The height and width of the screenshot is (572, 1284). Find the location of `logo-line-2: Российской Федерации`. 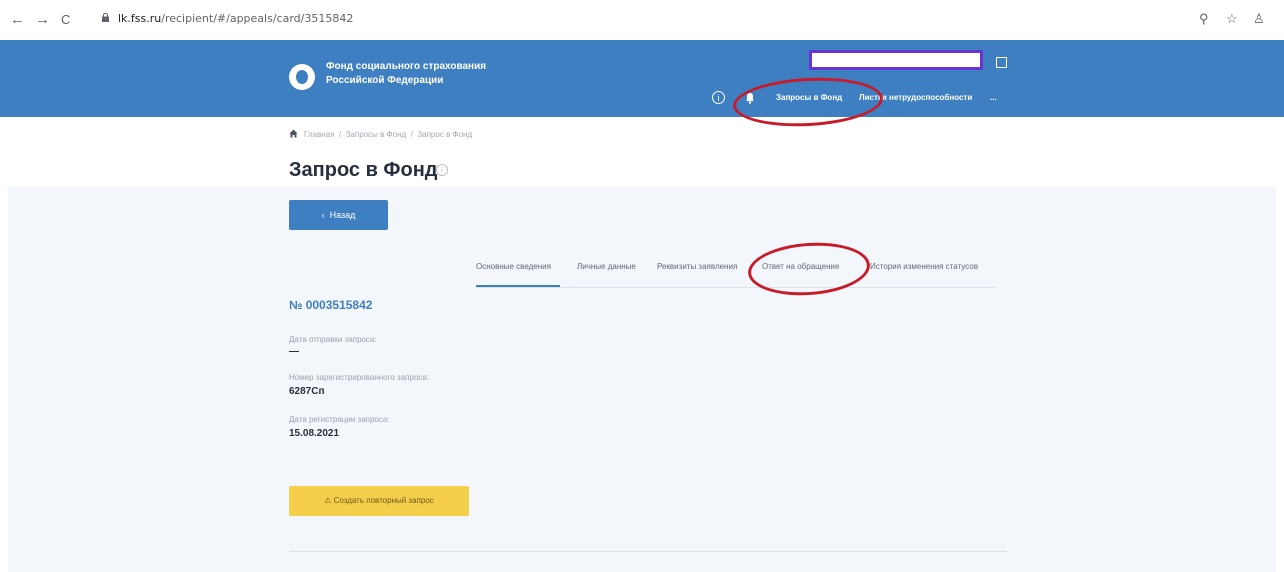

logo-line-2: Российской Федерации is located at coordinates (385, 80).